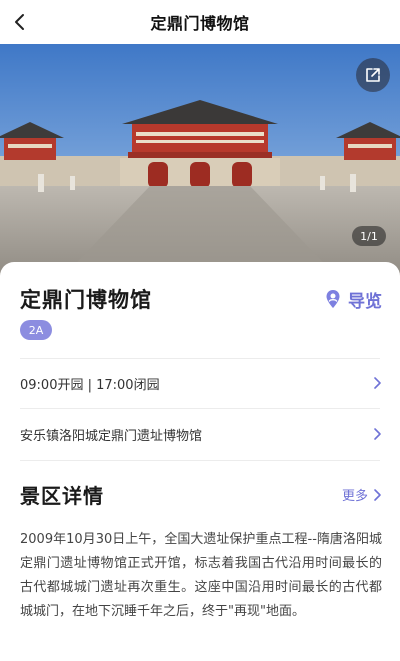  What do you see at coordinates (111, 436) in the screenshot?
I see `address-text: 安乐镇洛阳城定鼎门遗址博物馆` at bounding box center [111, 436].